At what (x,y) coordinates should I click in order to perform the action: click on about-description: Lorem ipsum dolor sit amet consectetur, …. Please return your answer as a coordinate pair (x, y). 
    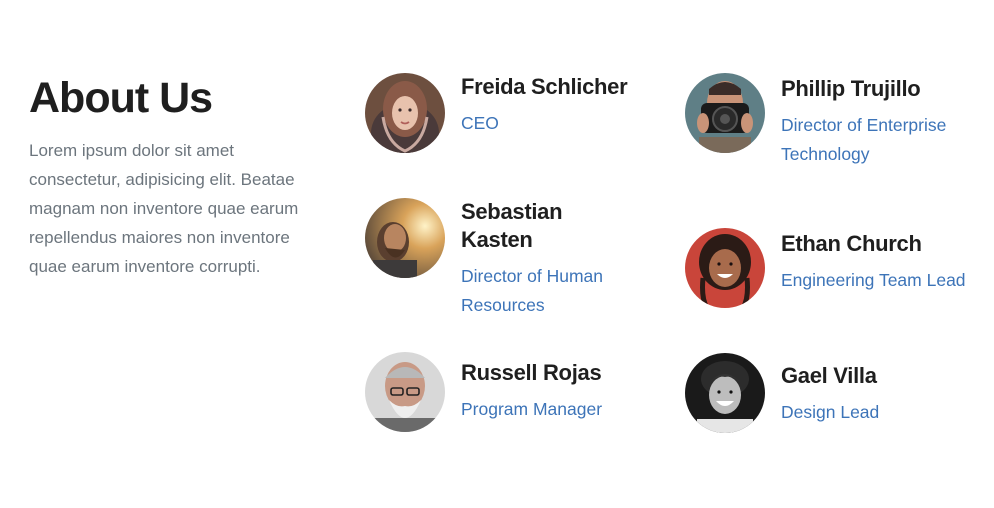
    Looking at the image, I should click on (164, 208).